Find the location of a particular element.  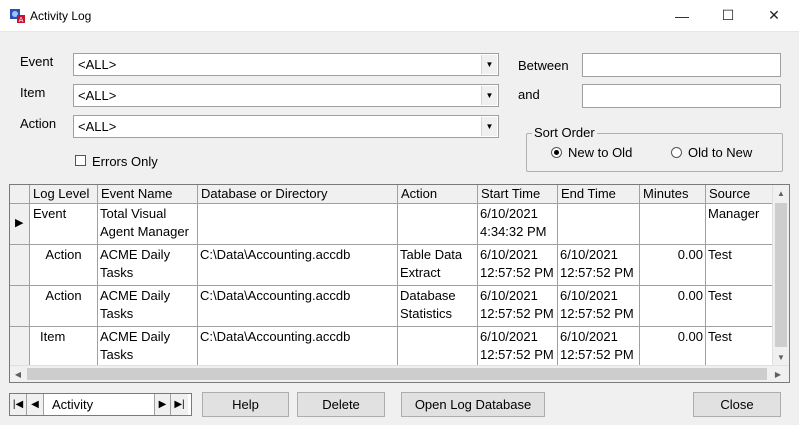

last-record-icon: ▶| is located at coordinates (179, 404).